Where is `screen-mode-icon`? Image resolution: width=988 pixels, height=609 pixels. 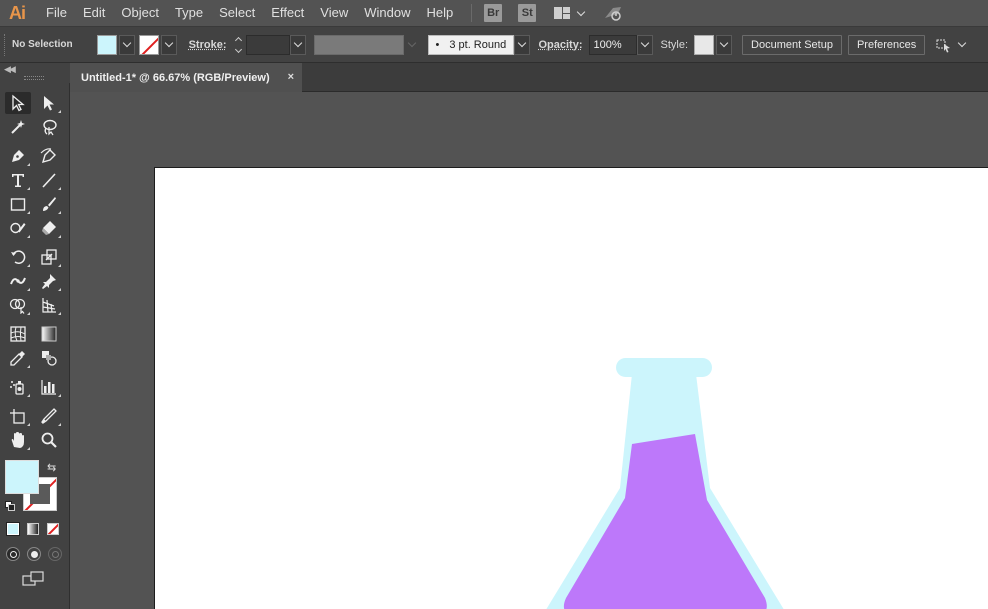
screen-mode-icon is located at coordinates (33, 578).